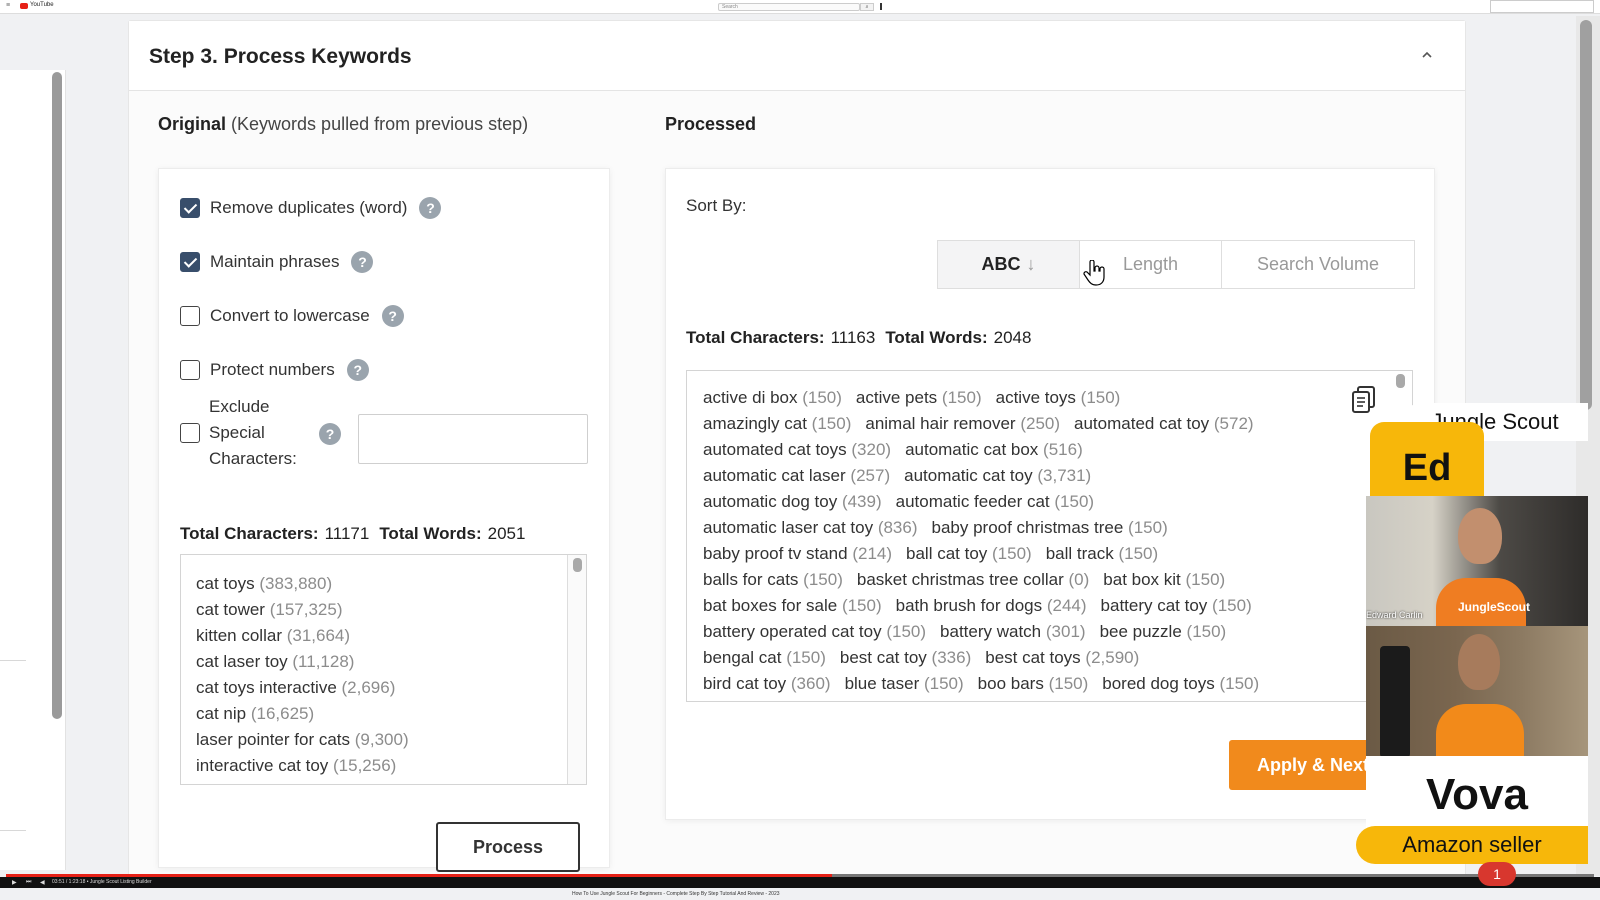 Image resolution: width=1600 pixels, height=900 pixels. I want to click on page-scrollbar, so click(1586, 215).